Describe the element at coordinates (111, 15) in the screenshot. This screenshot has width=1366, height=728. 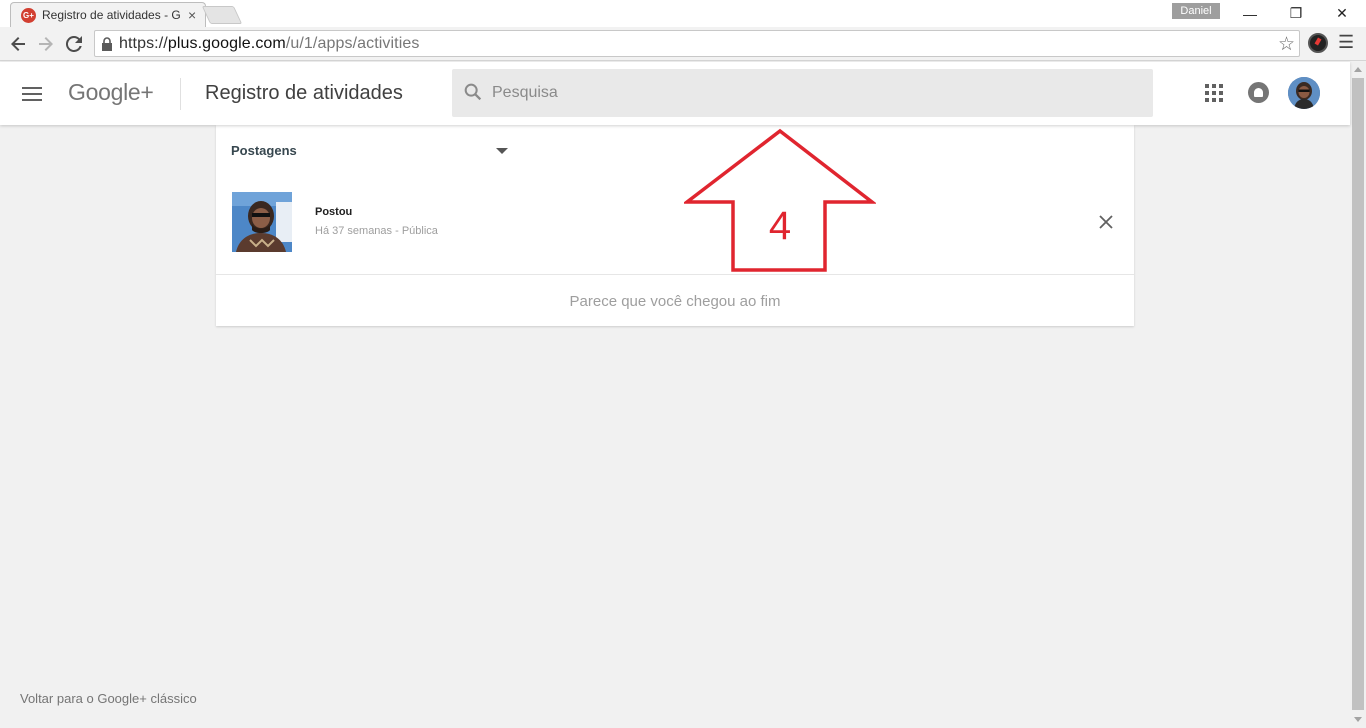
I see `tab-title: Registro de atividades - G` at that location.